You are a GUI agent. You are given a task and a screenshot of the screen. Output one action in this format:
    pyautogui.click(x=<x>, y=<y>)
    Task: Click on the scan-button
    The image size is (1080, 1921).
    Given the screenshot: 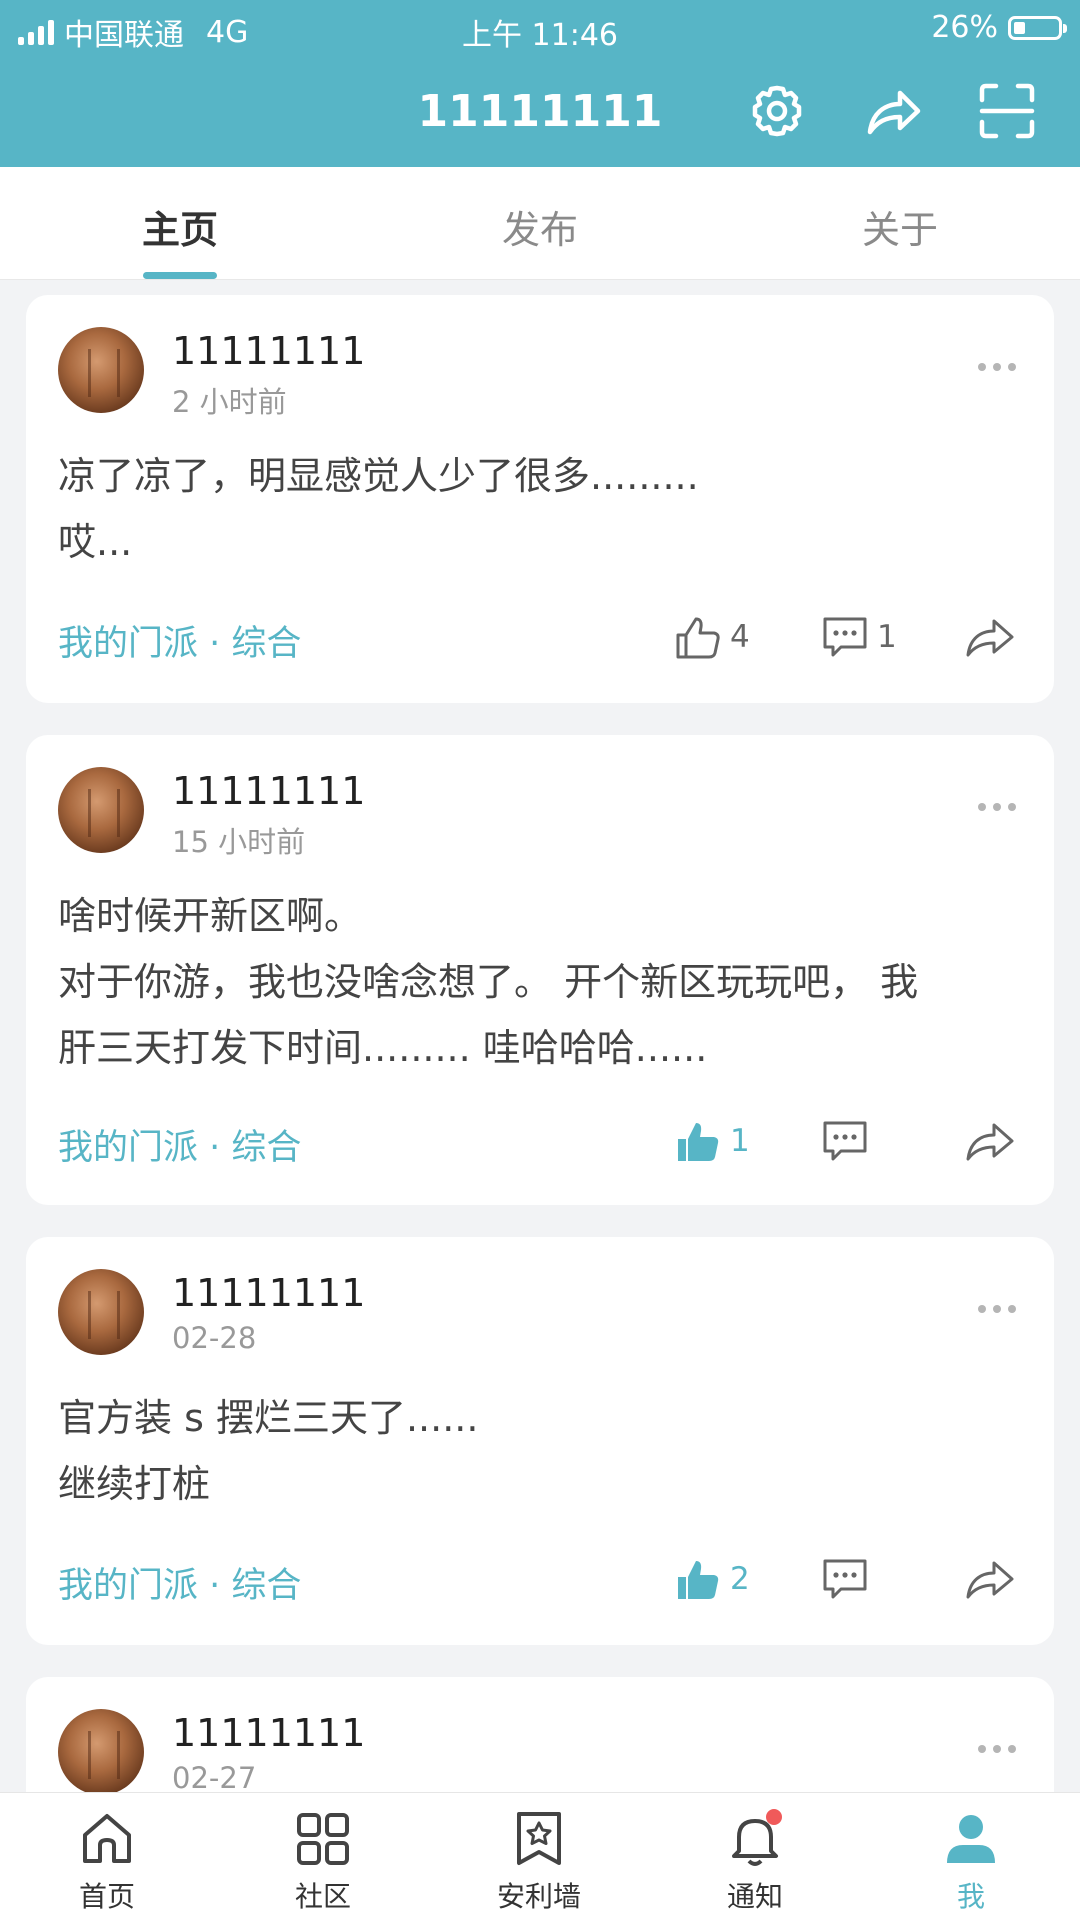 What is the action you would take?
    pyautogui.click(x=1007, y=111)
    